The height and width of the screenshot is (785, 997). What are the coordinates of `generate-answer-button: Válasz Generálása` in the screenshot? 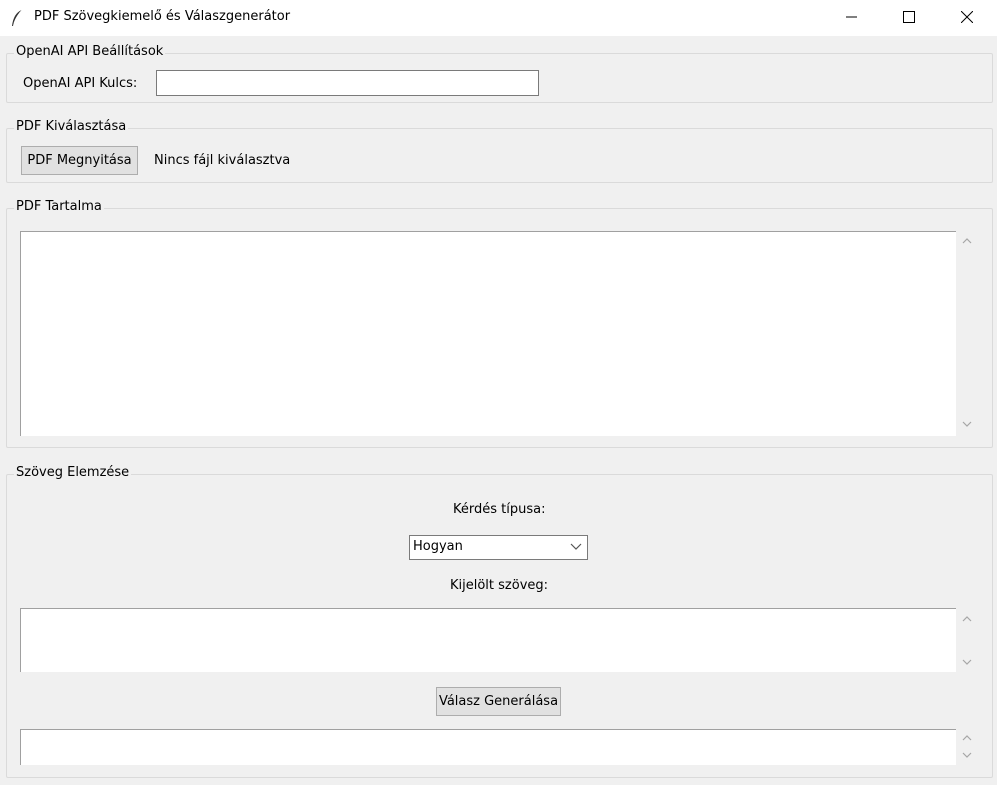 It's located at (498, 701).